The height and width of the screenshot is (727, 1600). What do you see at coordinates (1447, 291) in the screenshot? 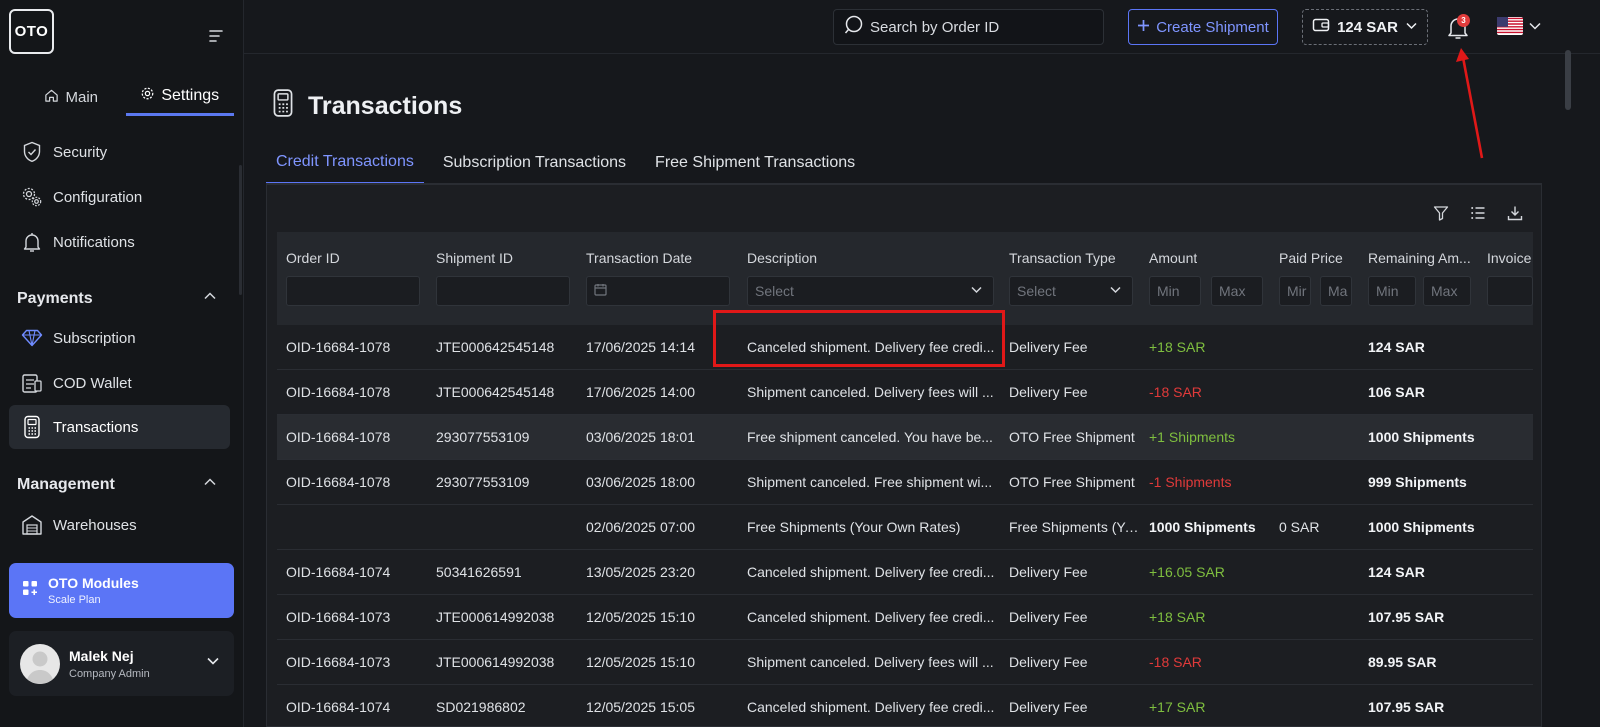
I see `remaining-max-input: Max` at bounding box center [1447, 291].